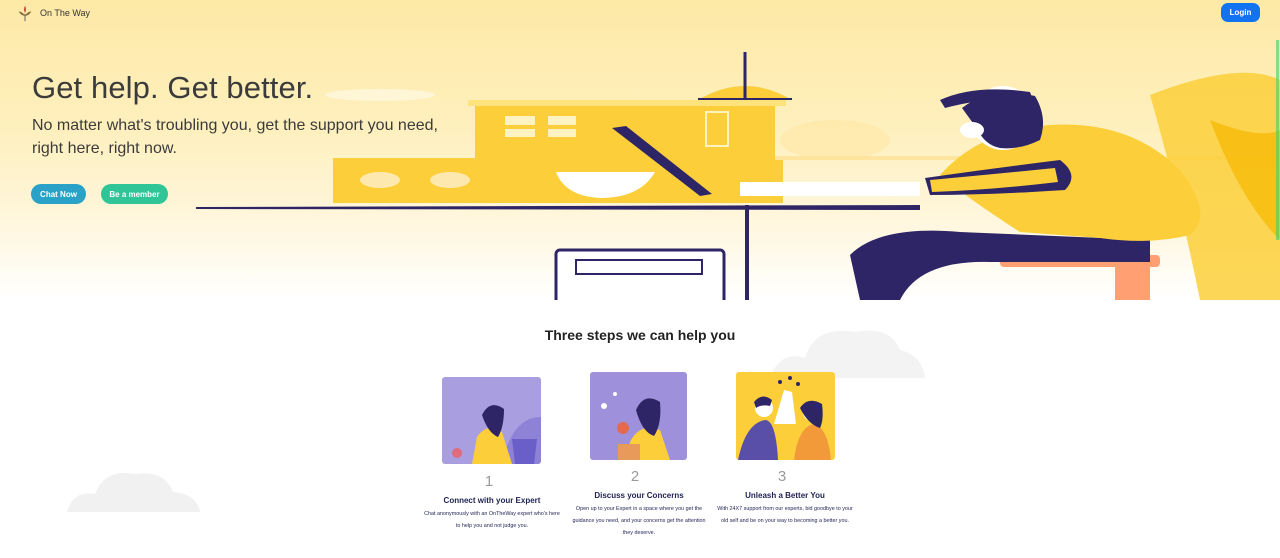 The width and height of the screenshot is (1280, 558). I want to click on step-3-image, so click(785, 416).